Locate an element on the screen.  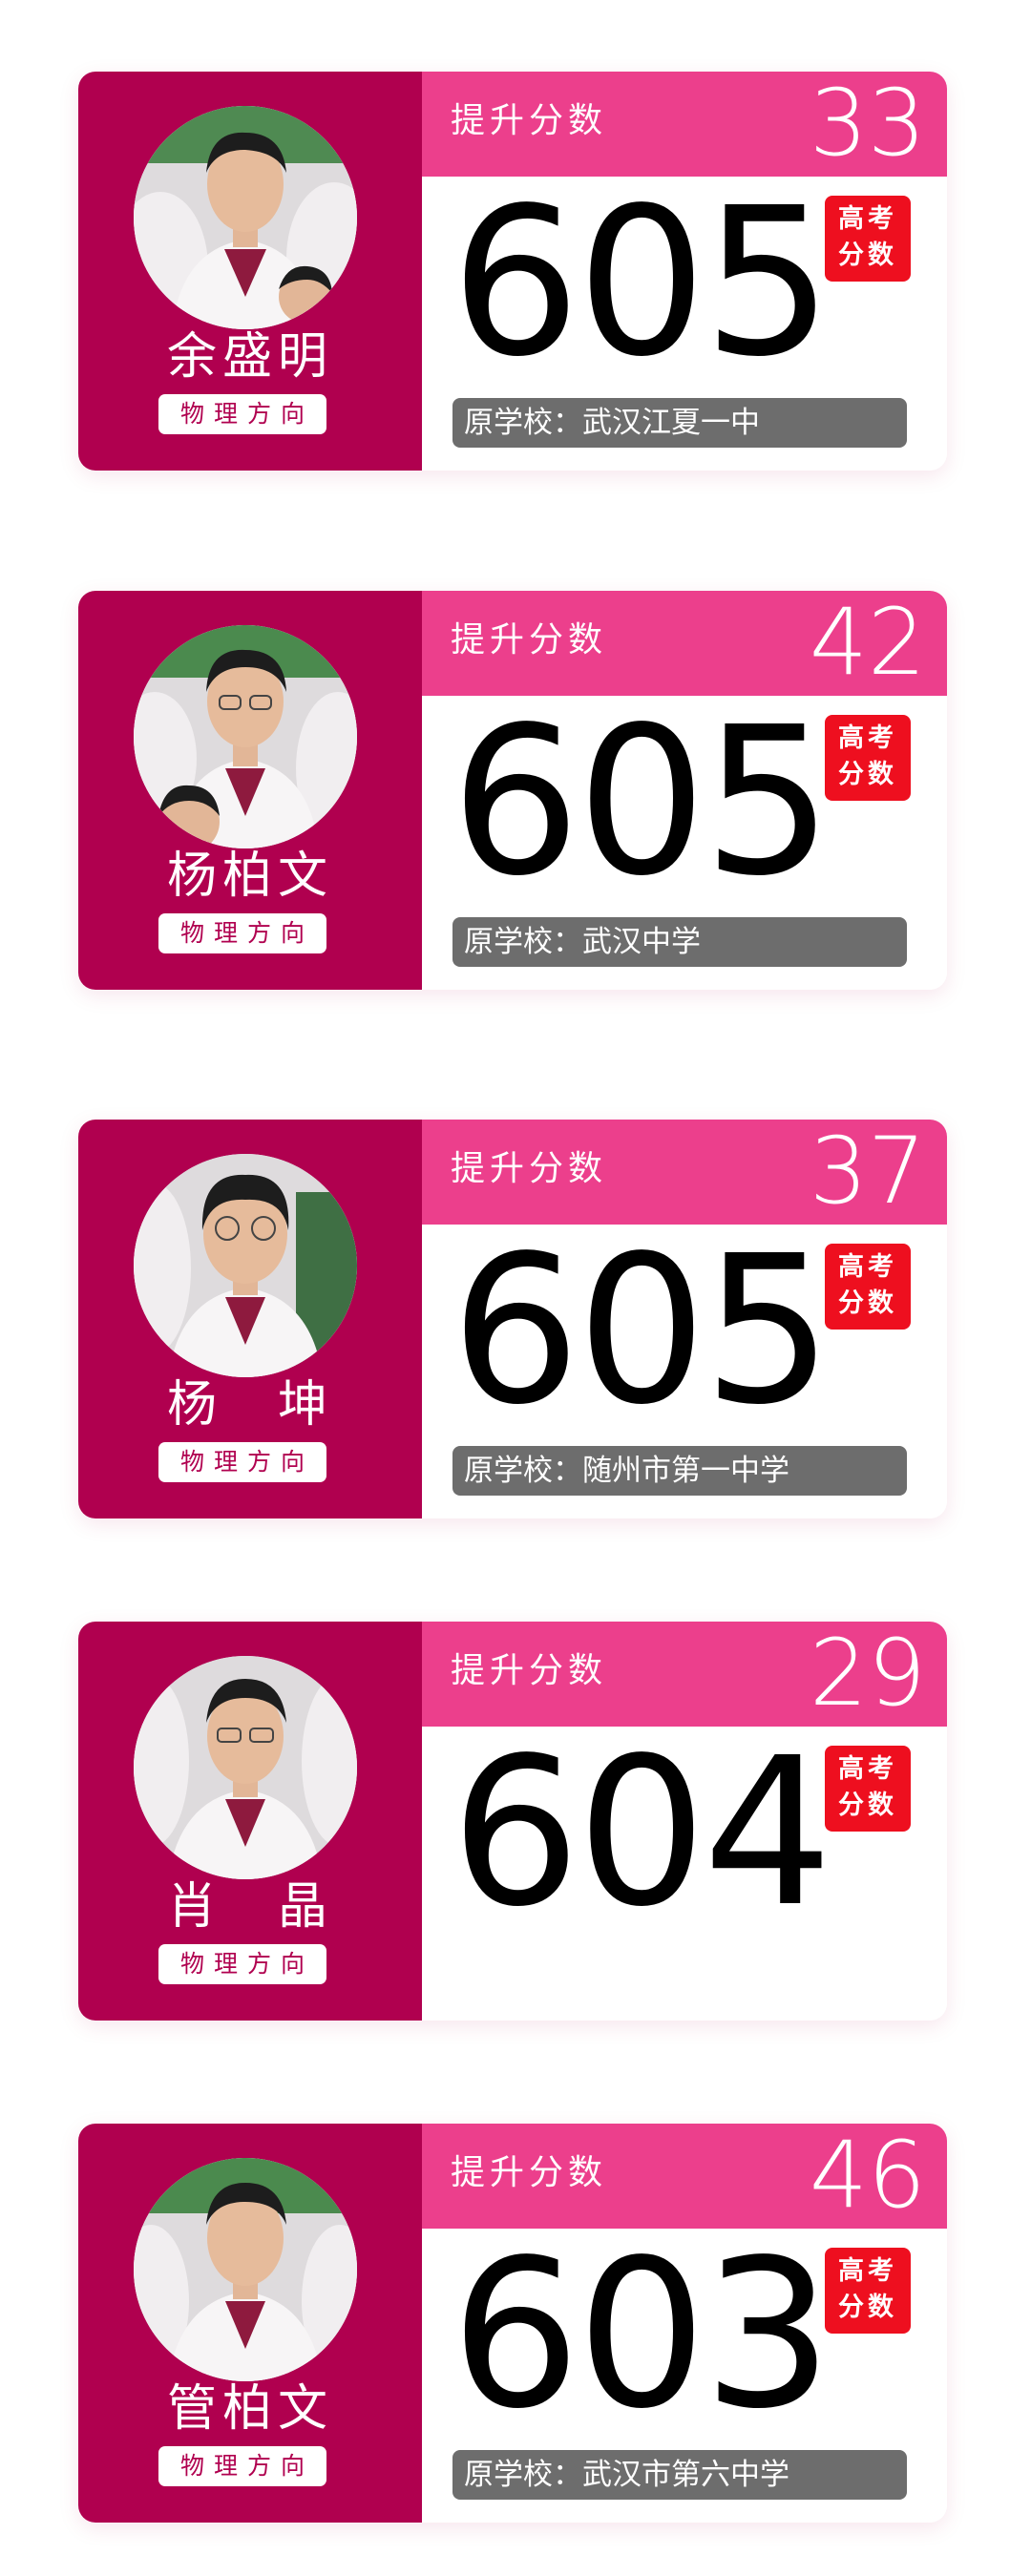
score-increase-band: 提升分数 46 is located at coordinates (684, 2176).